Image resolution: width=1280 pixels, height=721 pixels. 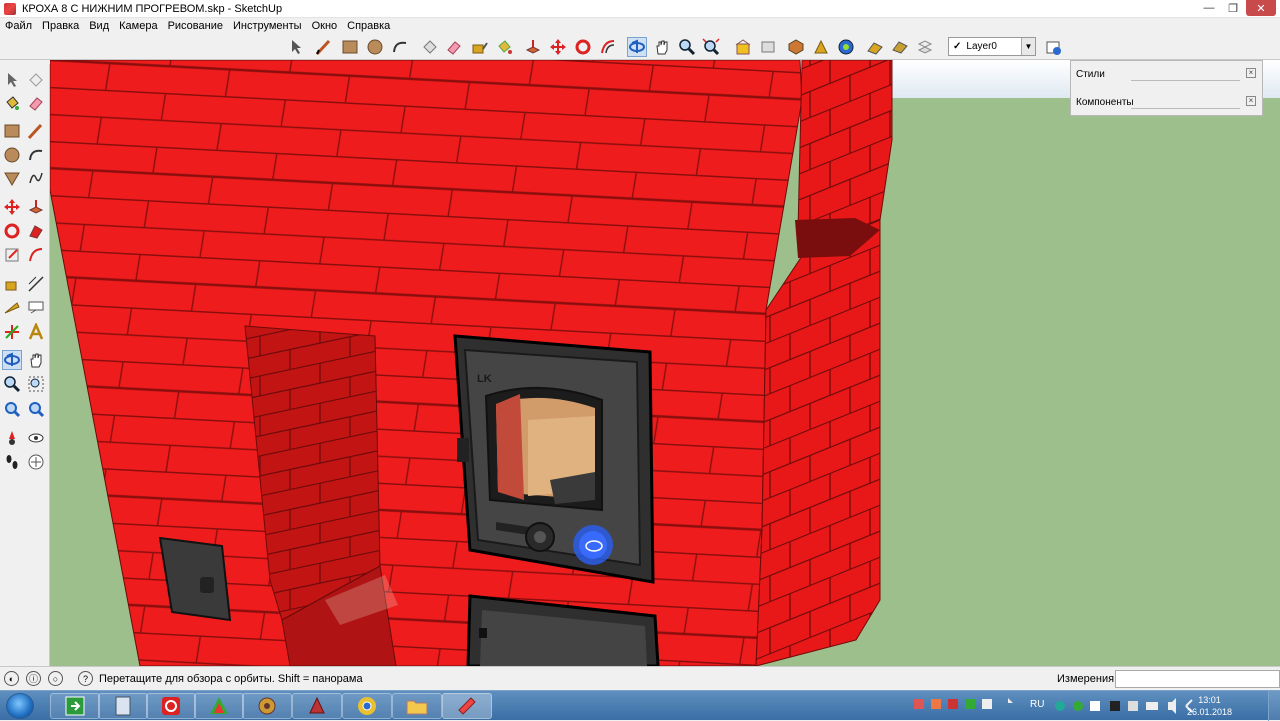 What do you see at coordinates (1166, 74) in the screenshot?
I see `styles-panel-header: Стили ×` at bounding box center [1166, 74].